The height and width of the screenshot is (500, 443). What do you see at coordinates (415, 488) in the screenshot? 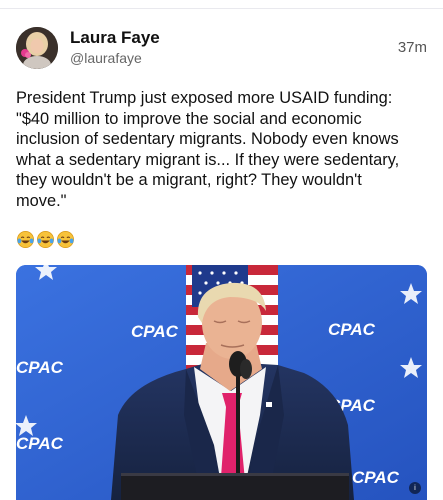
I see `media-info-badge: i` at bounding box center [415, 488].